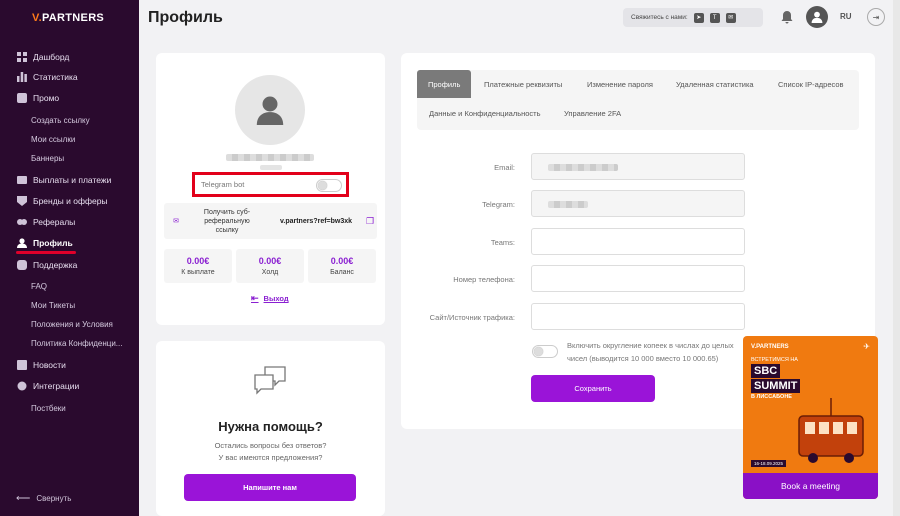  I want to click on referral-link: v.partners?ref=bw3xk, so click(316, 221).